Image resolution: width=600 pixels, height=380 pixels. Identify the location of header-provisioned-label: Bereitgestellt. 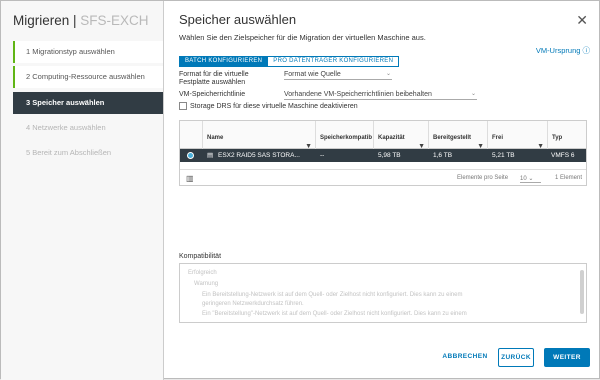
(452, 138).